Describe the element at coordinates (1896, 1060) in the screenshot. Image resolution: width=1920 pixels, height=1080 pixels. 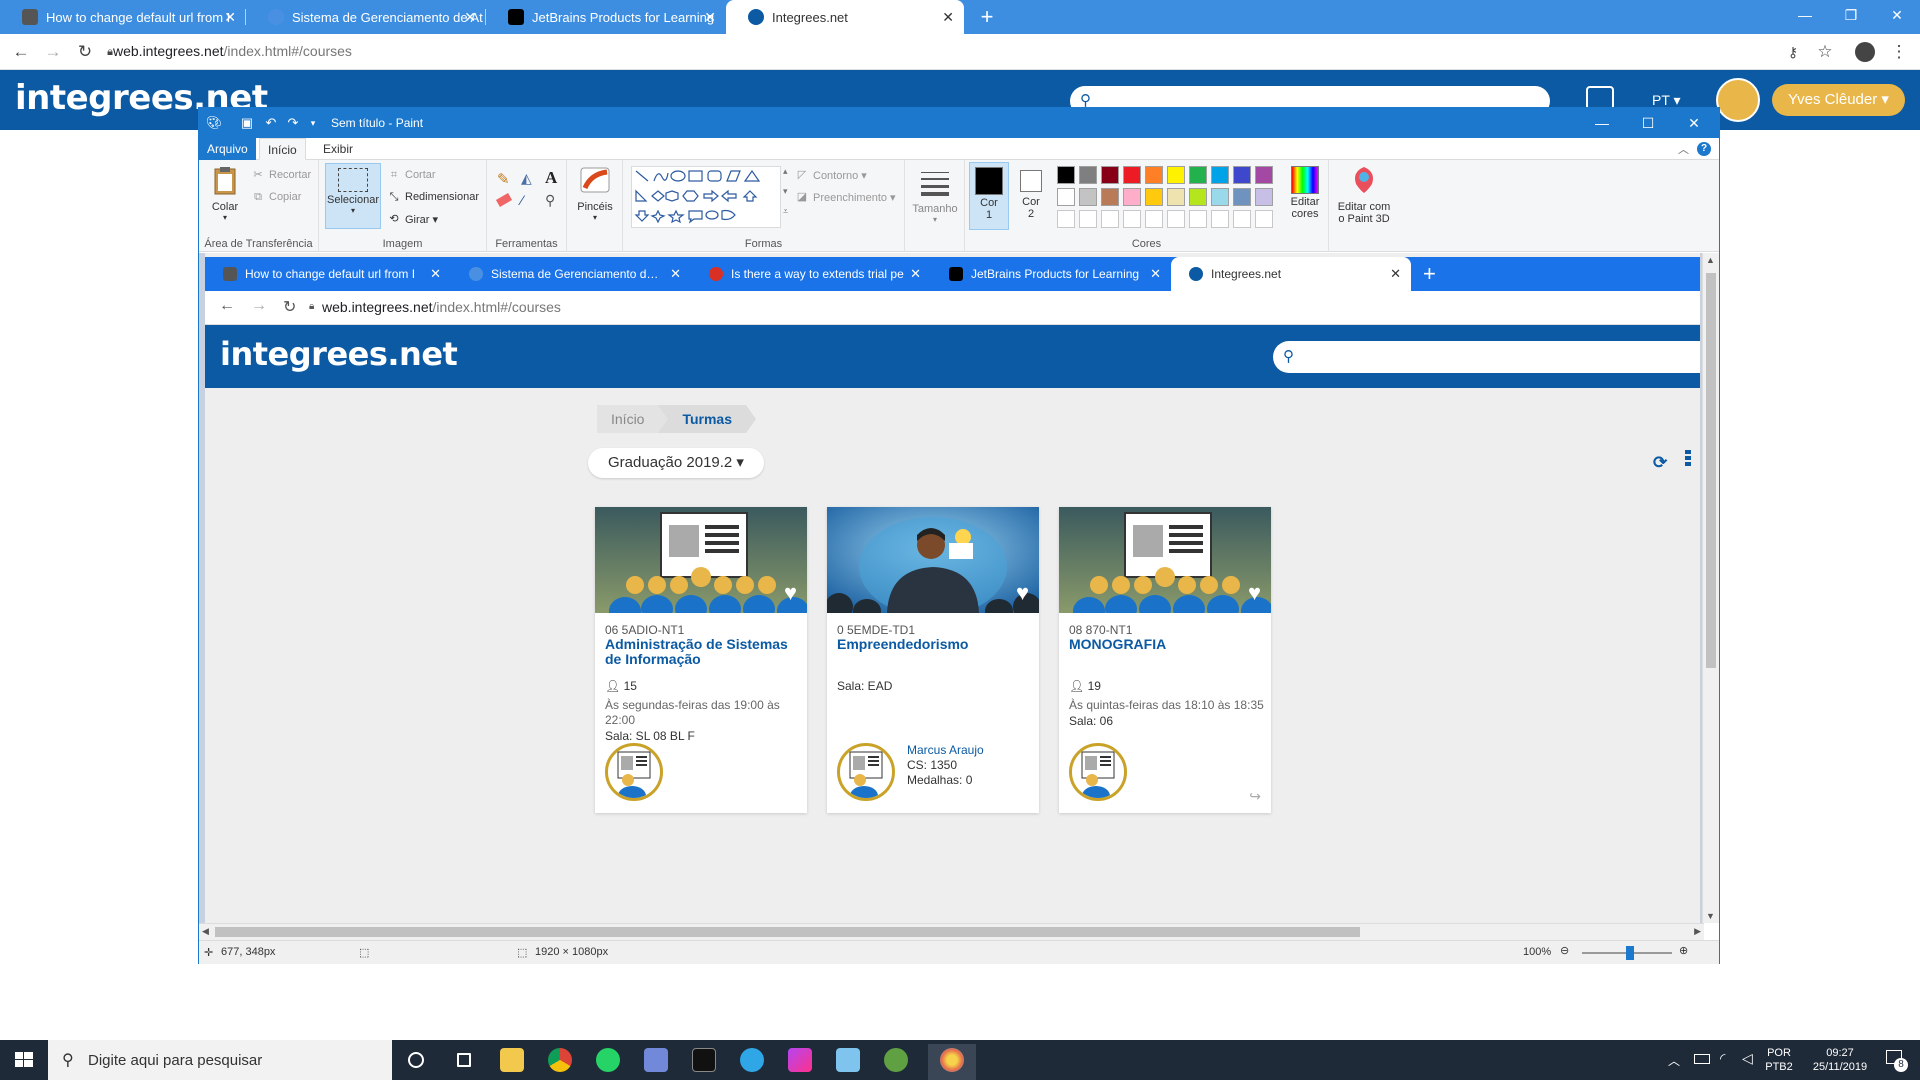
I see `notifications-button: 8` at that location.